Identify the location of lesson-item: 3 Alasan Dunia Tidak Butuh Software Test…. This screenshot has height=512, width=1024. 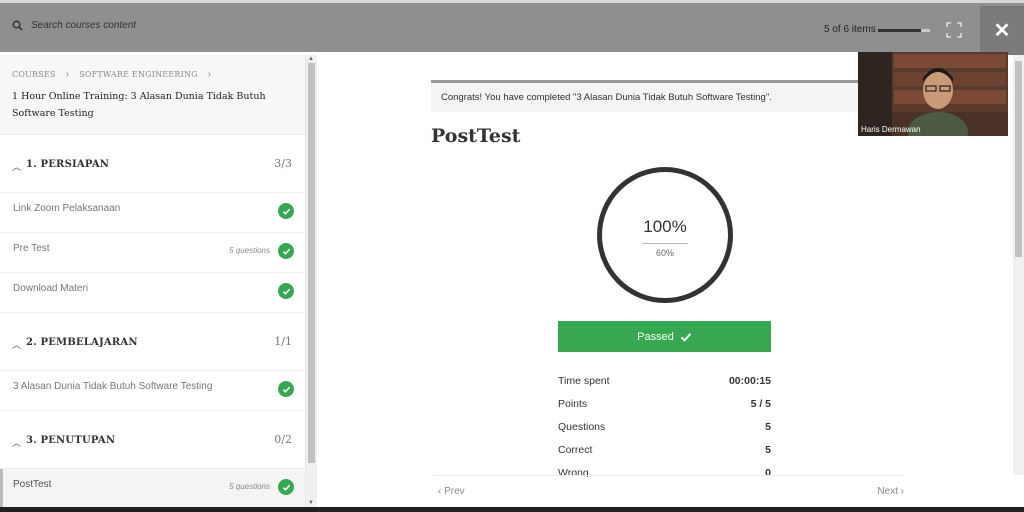
(152, 391).